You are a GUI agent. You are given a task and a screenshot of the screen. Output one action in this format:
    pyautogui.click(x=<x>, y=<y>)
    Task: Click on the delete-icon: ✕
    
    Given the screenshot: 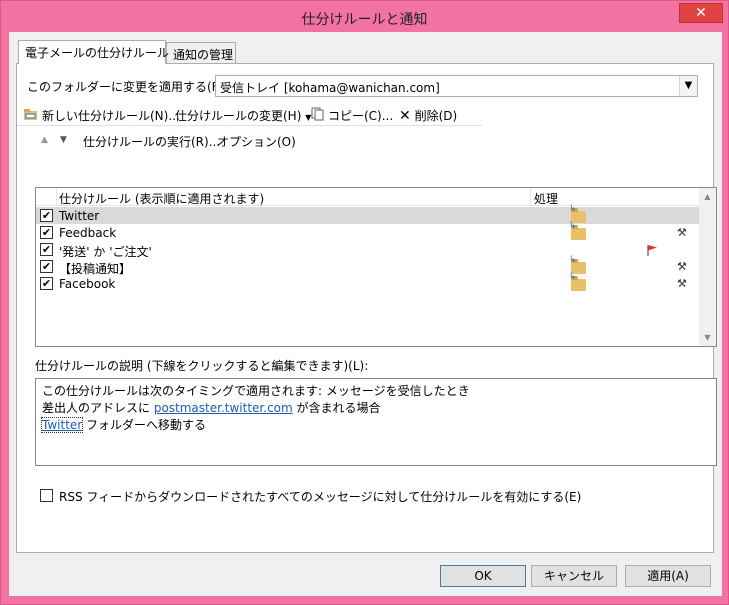 What is the action you would take?
    pyautogui.click(x=405, y=116)
    